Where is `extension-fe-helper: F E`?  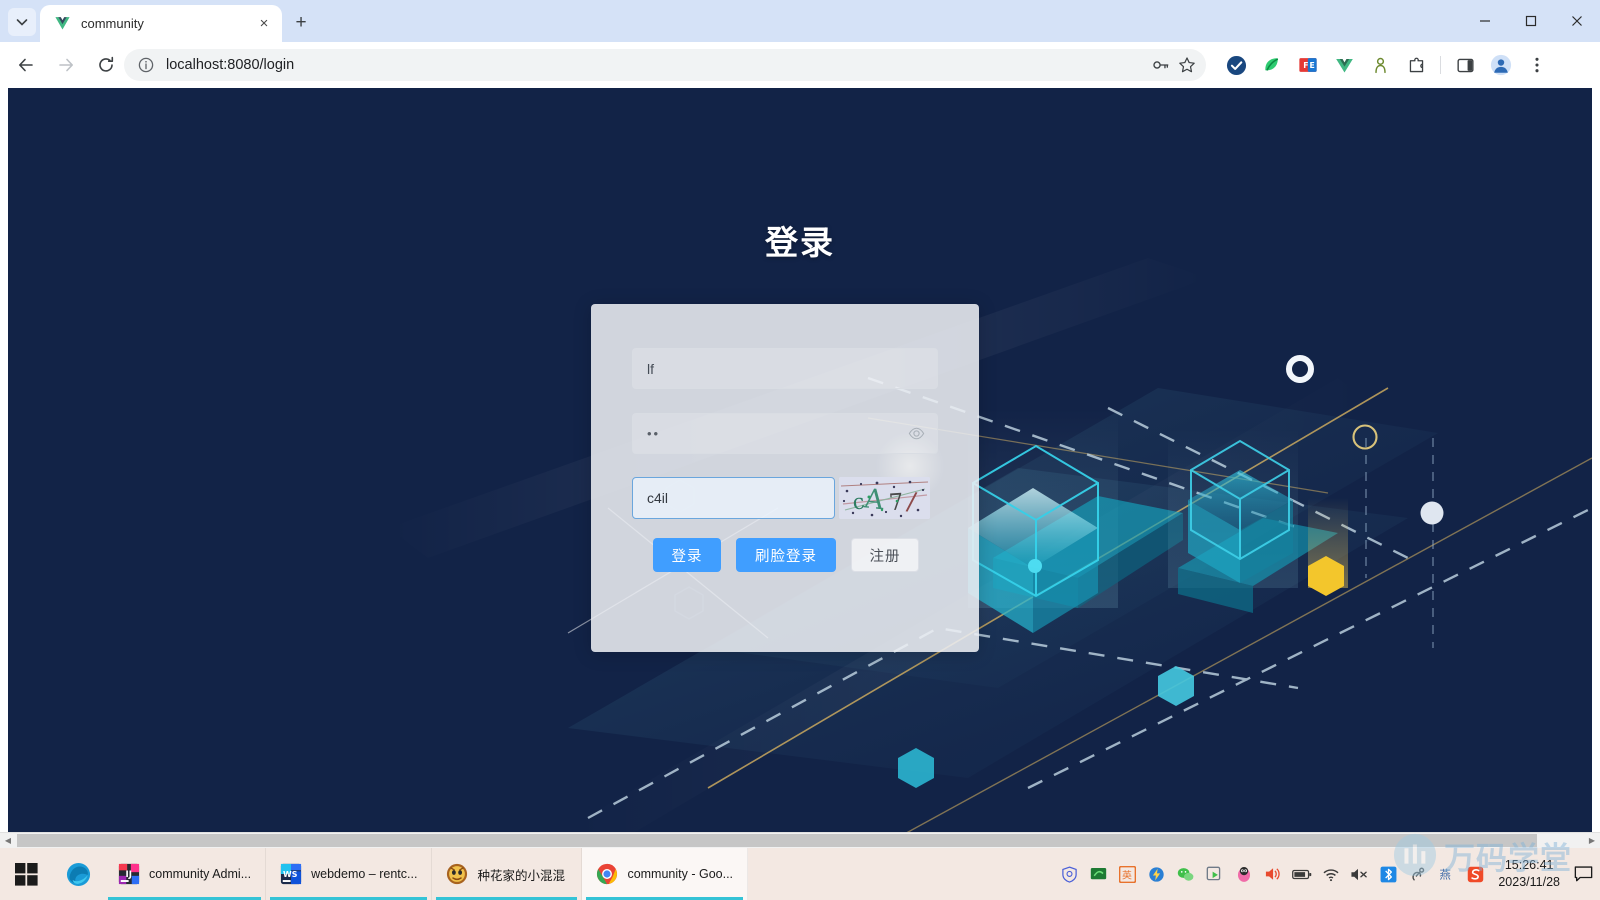
extension-fe-helper: F E is located at coordinates (1308, 65).